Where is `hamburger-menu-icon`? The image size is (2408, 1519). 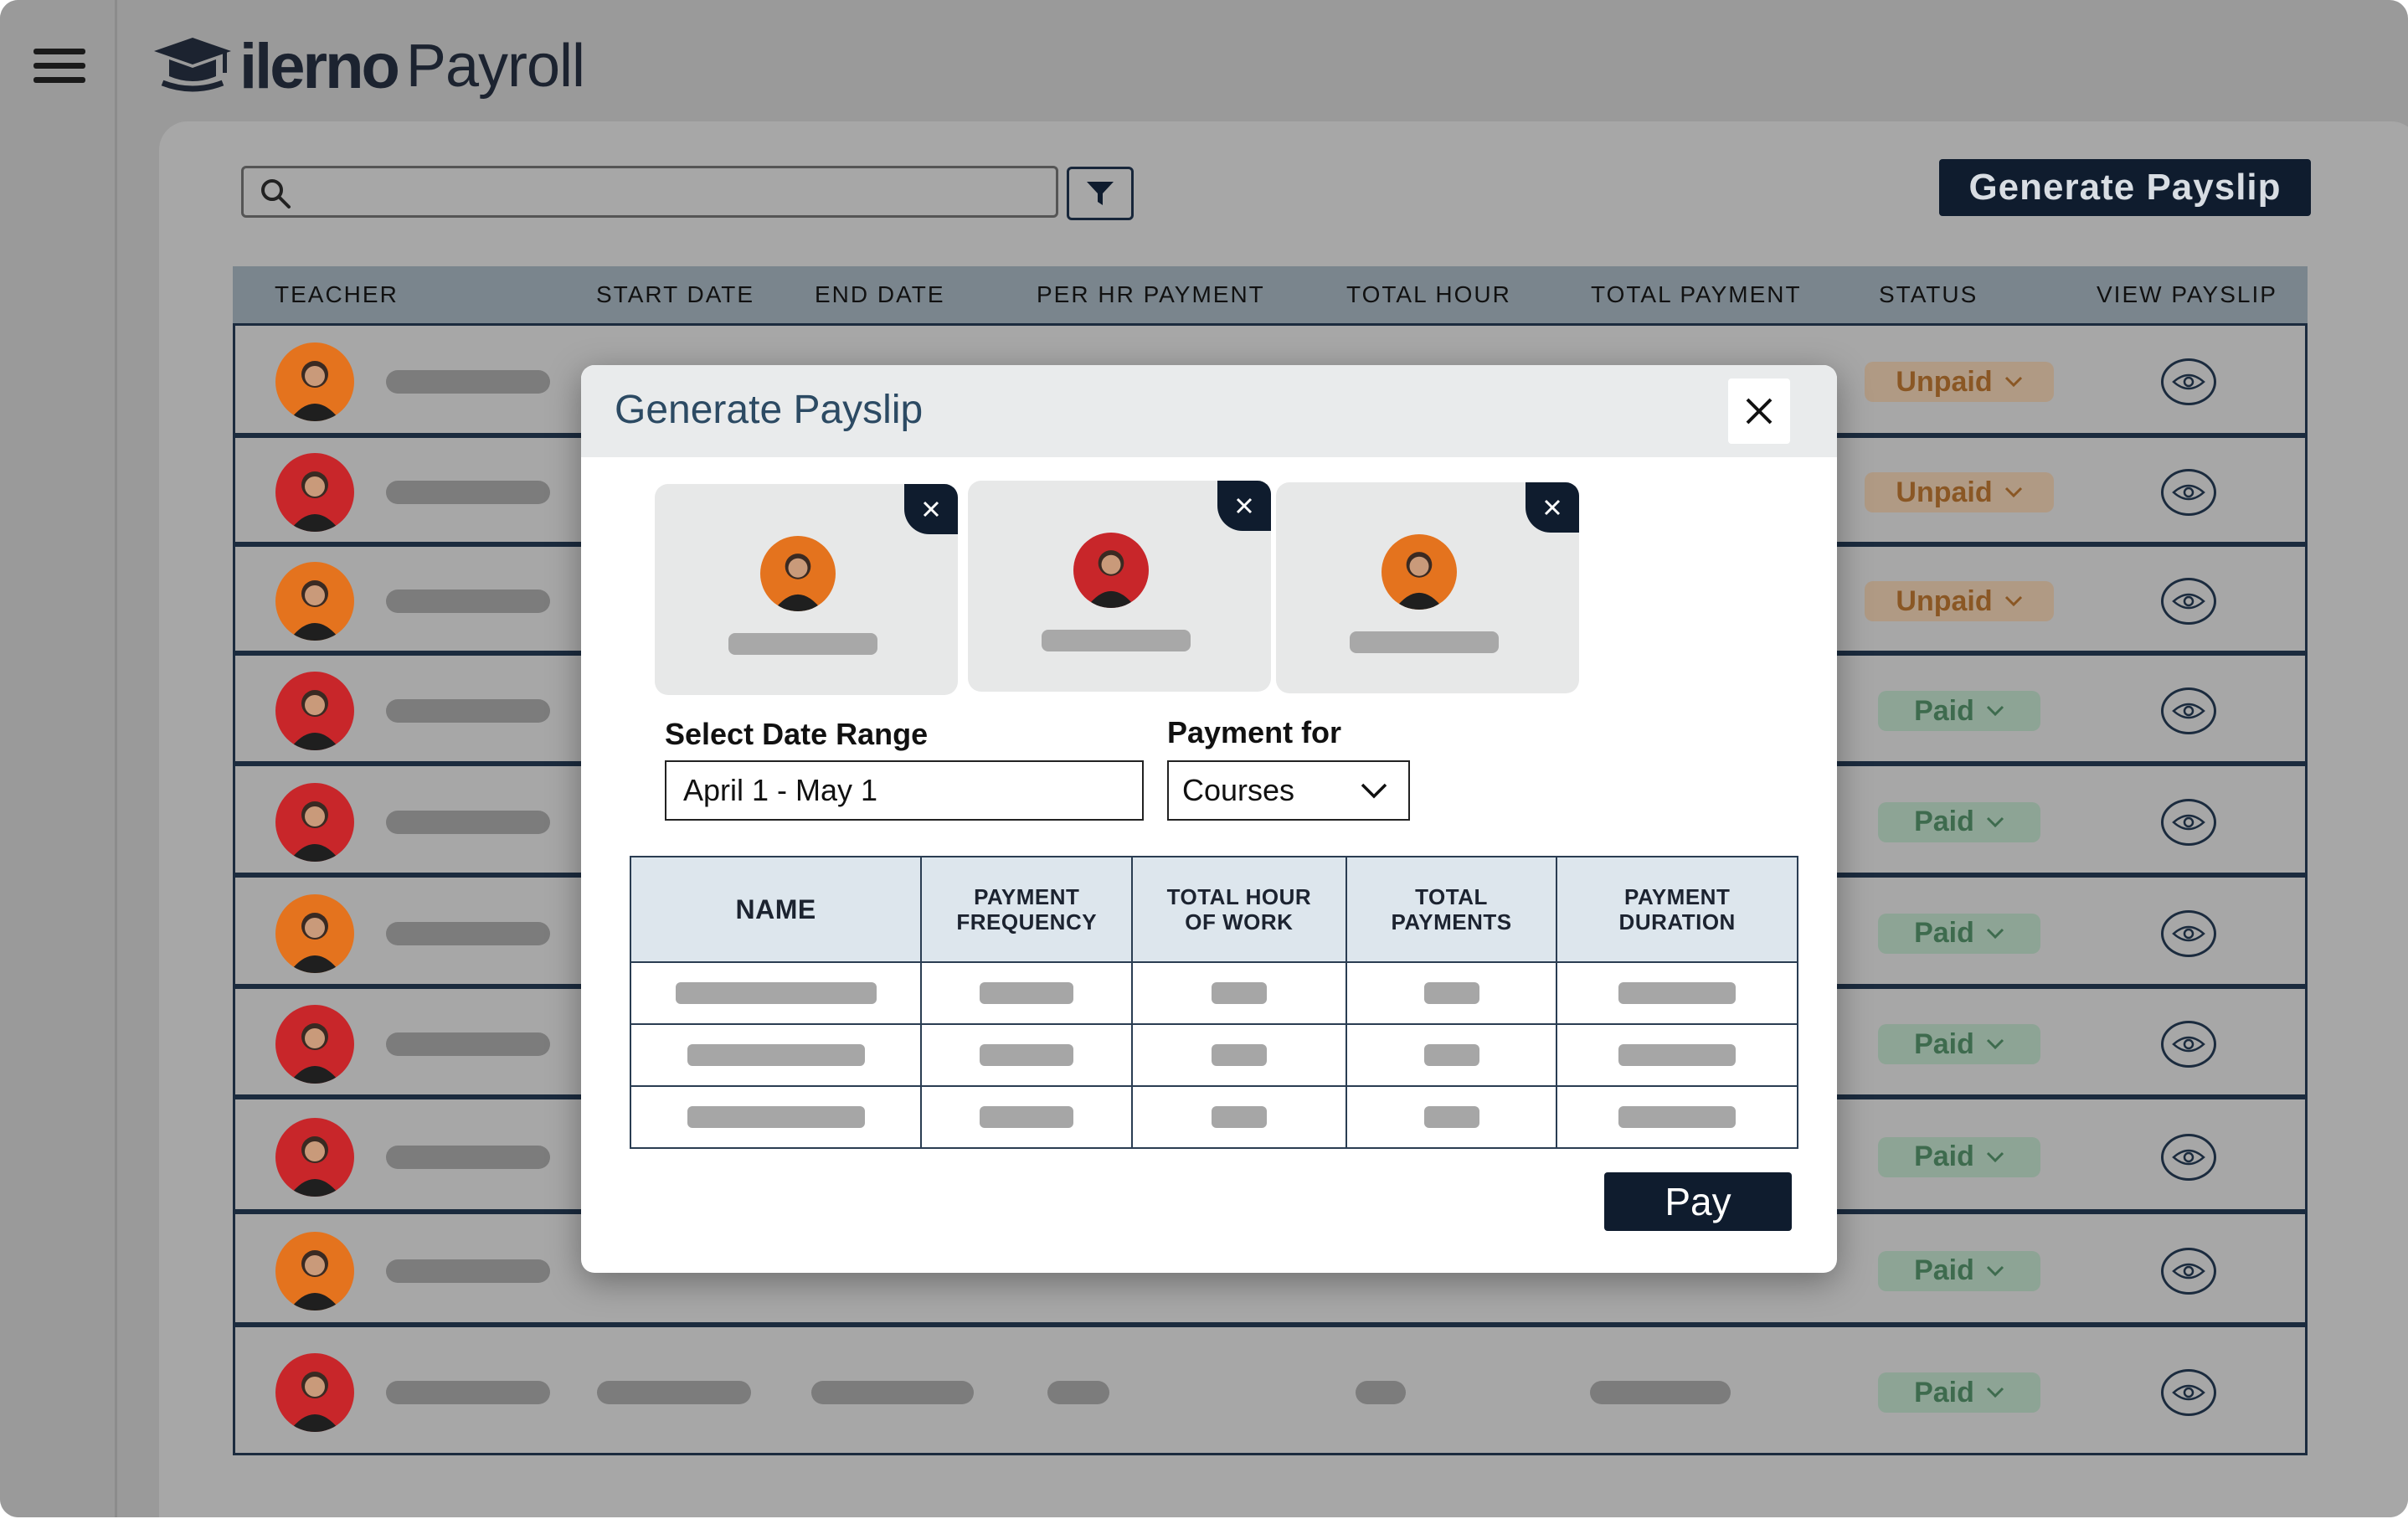 hamburger-menu-icon is located at coordinates (59, 66).